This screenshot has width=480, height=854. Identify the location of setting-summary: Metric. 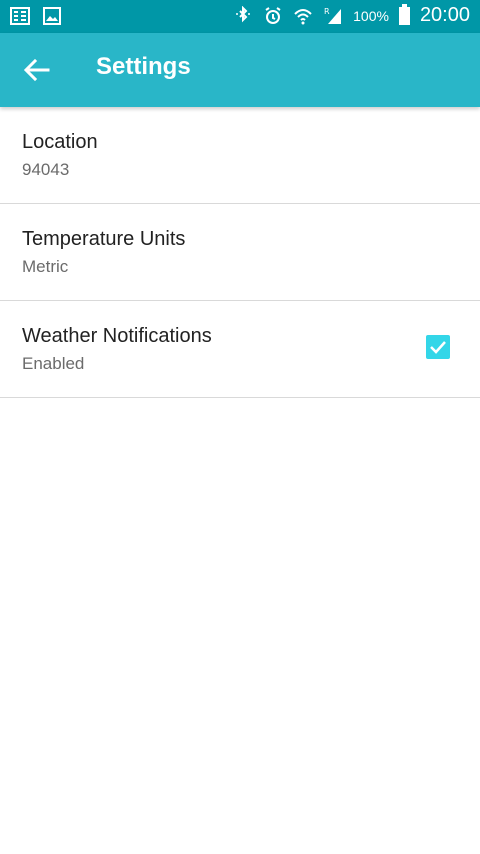
(45, 266).